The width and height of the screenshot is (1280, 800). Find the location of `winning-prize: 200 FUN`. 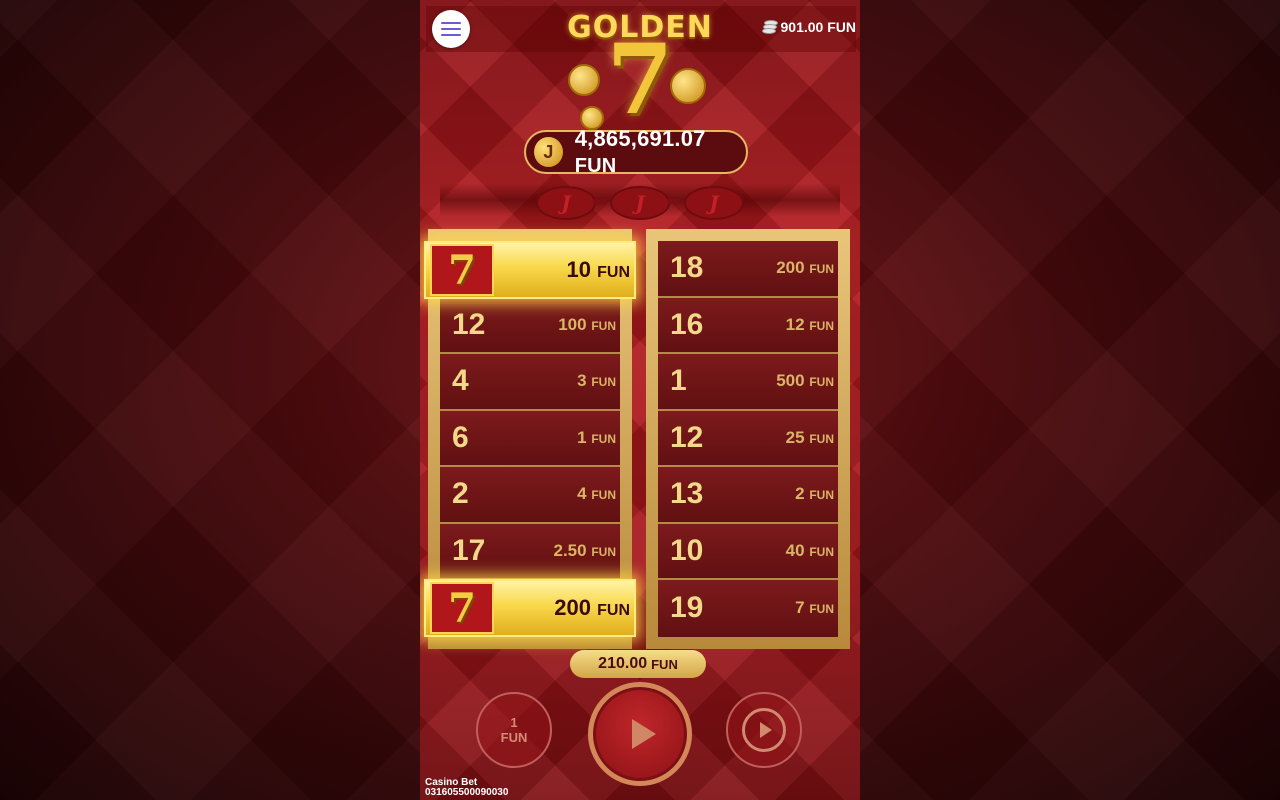

winning-prize: 200 FUN is located at coordinates (592, 607).